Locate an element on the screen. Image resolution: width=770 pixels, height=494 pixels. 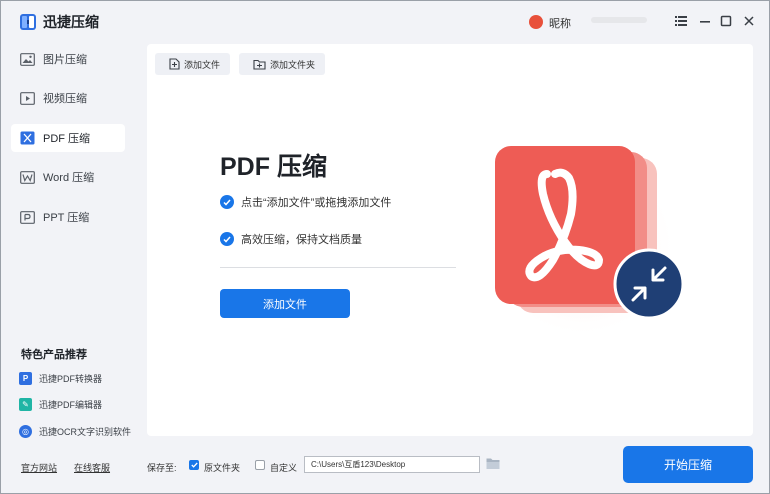
sidebar-item-video: 视频压缩 is located at coordinates (68, 98).